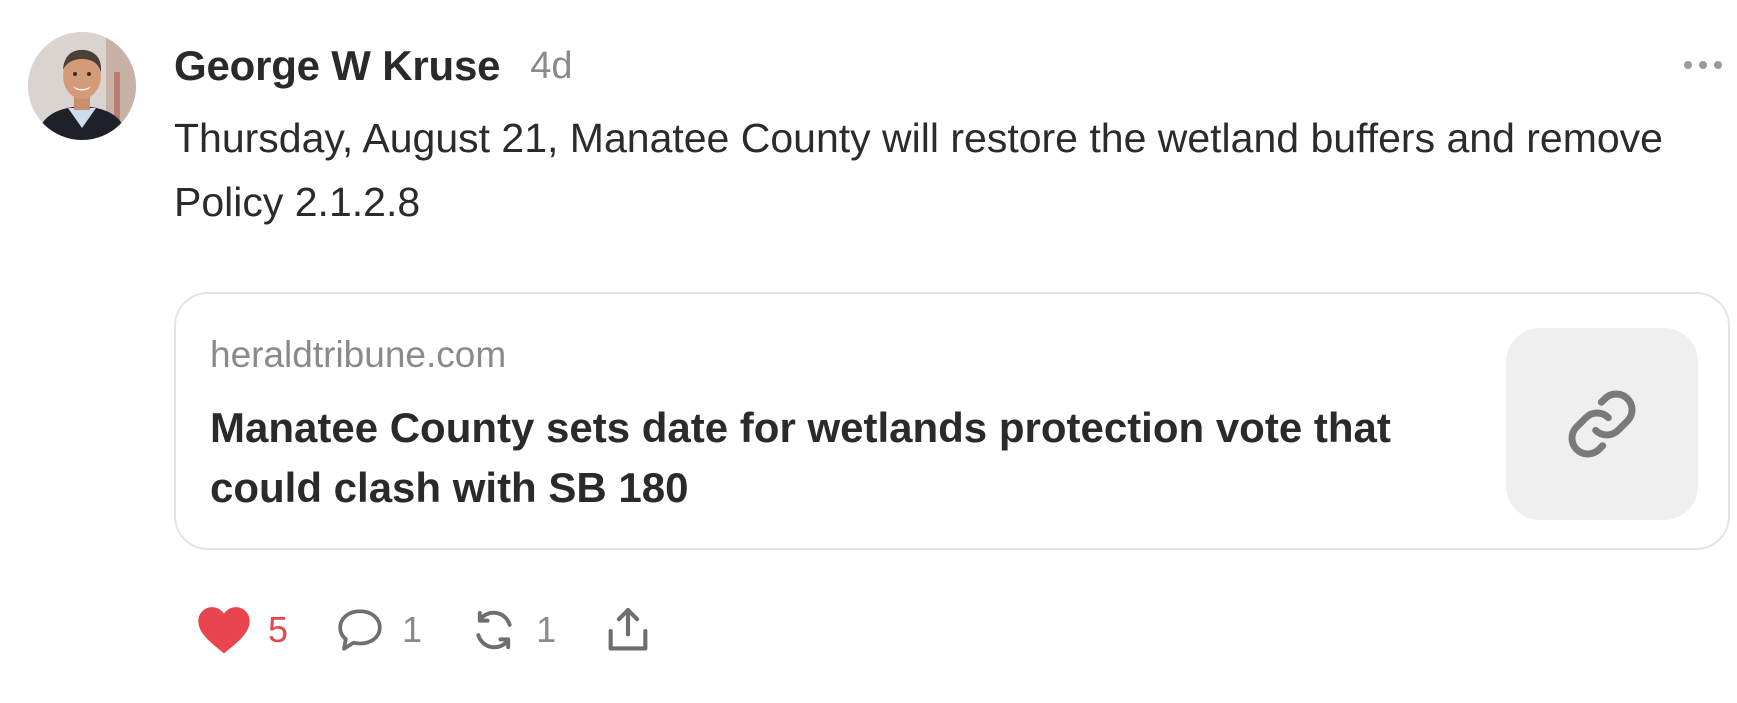 This screenshot has height=703, width=1737. I want to click on link-thumbnail, so click(1602, 424).